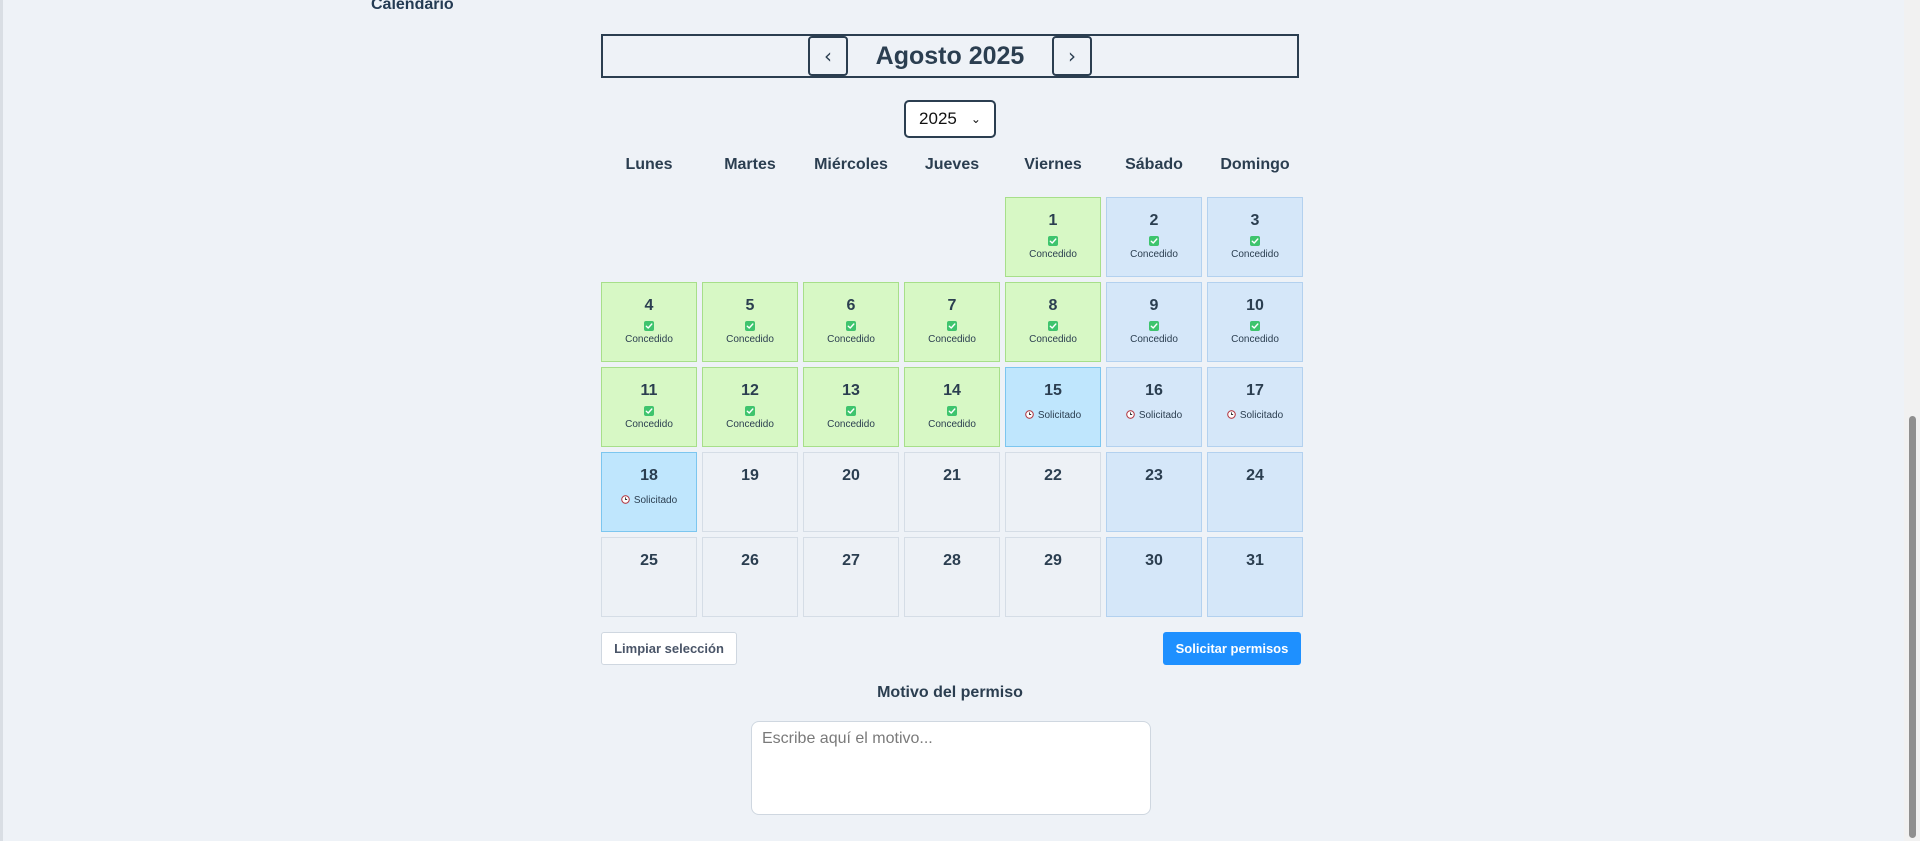  I want to click on scrollbar-thumb, so click(1912, 627).